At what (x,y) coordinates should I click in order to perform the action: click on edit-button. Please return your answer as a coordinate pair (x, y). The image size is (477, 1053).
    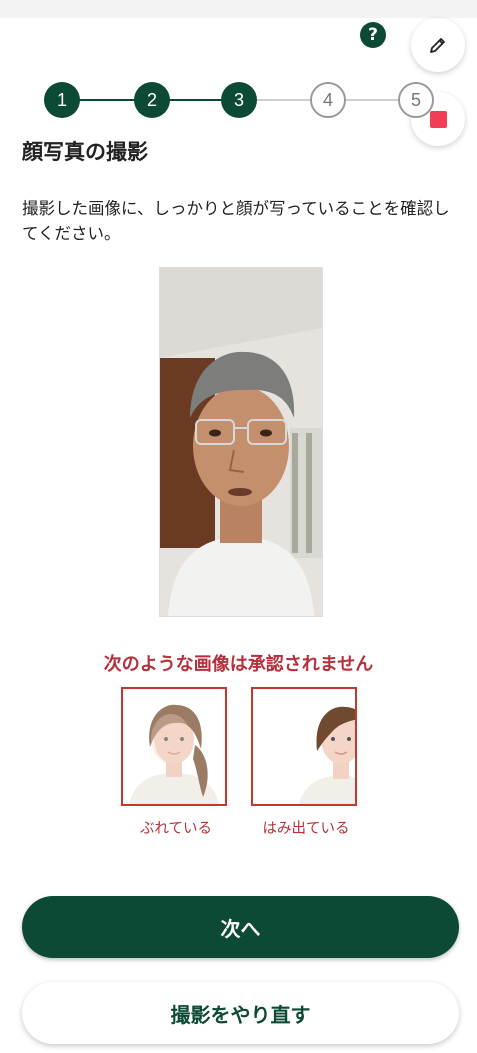
    Looking at the image, I should click on (438, 45).